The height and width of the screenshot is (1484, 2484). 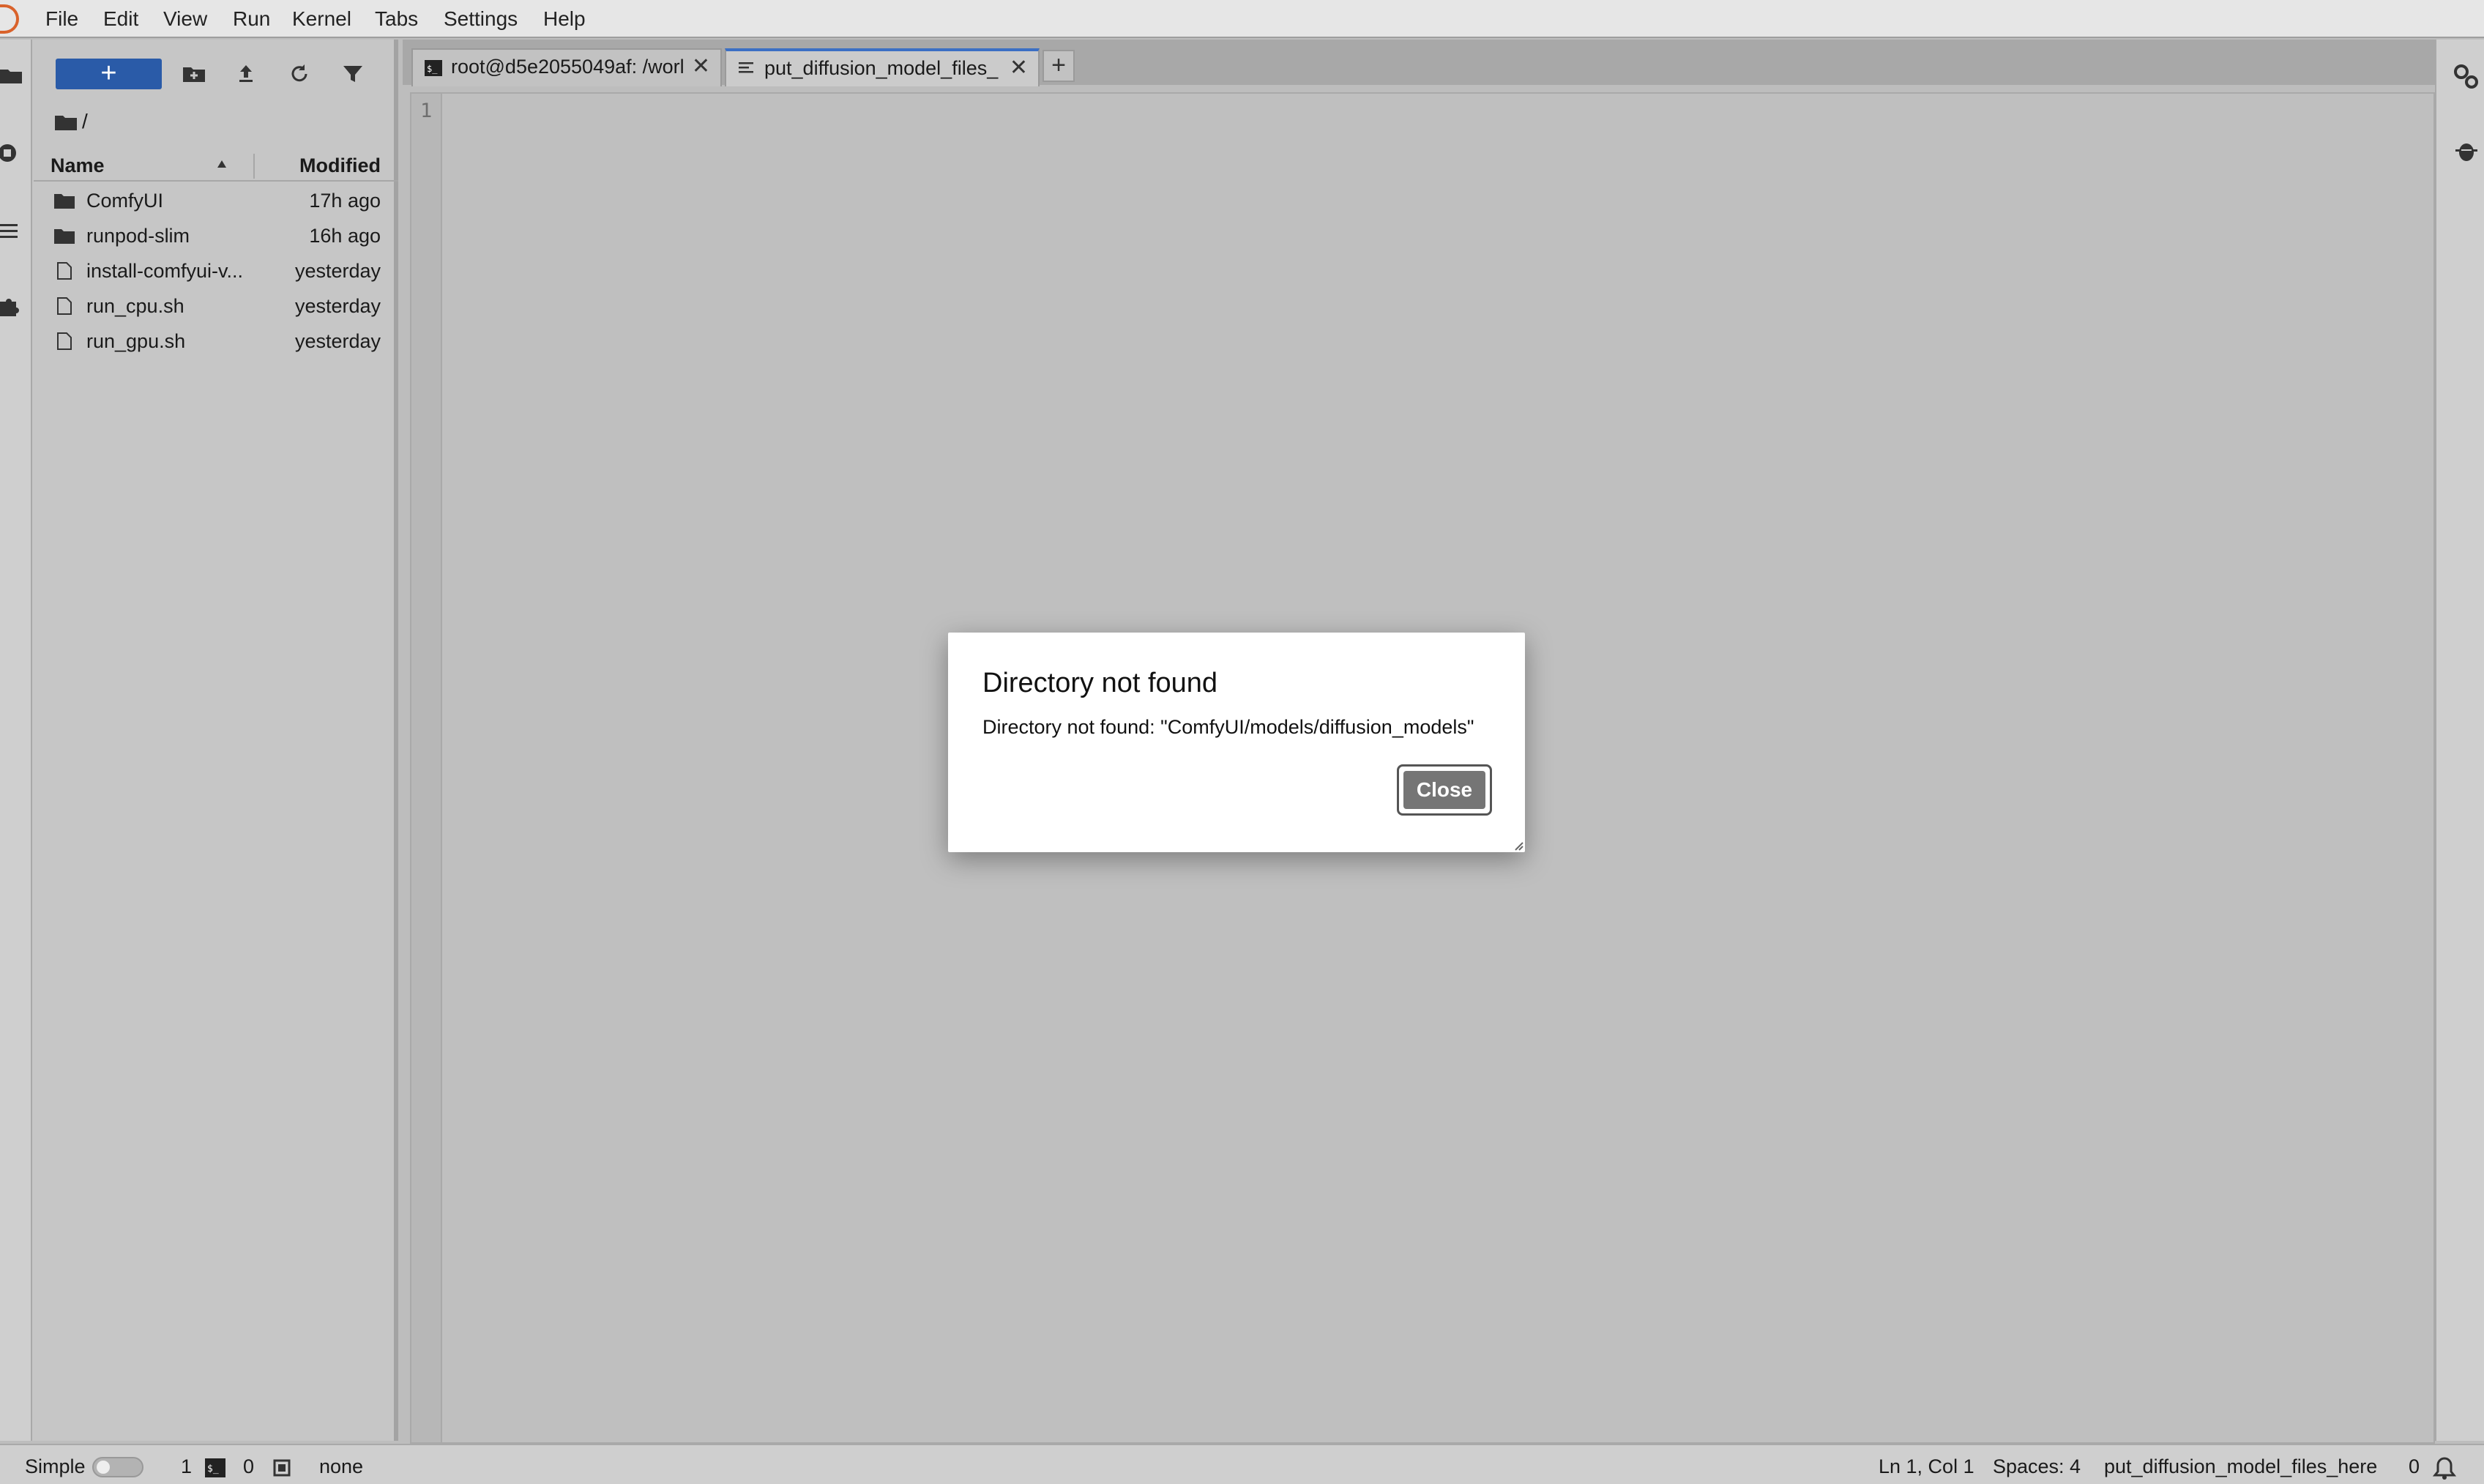 I want to click on left-sidebar-tabs, so click(x=16, y=740).